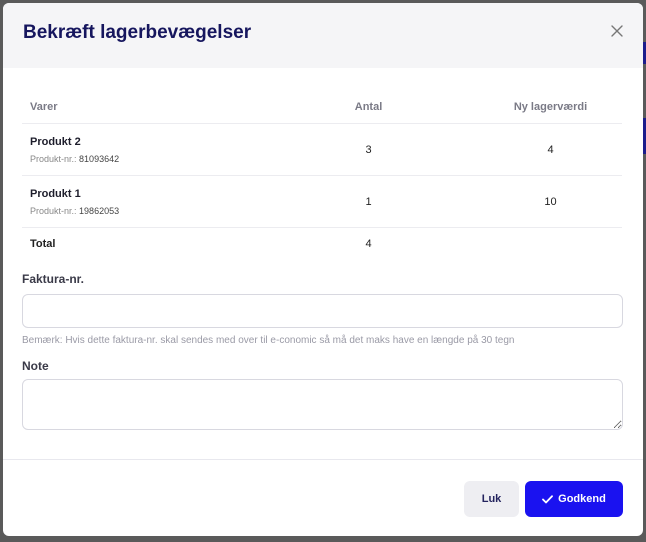 The image size is (646, 542). I want to click on close-dialog-button: Luk, so click(491, 499).